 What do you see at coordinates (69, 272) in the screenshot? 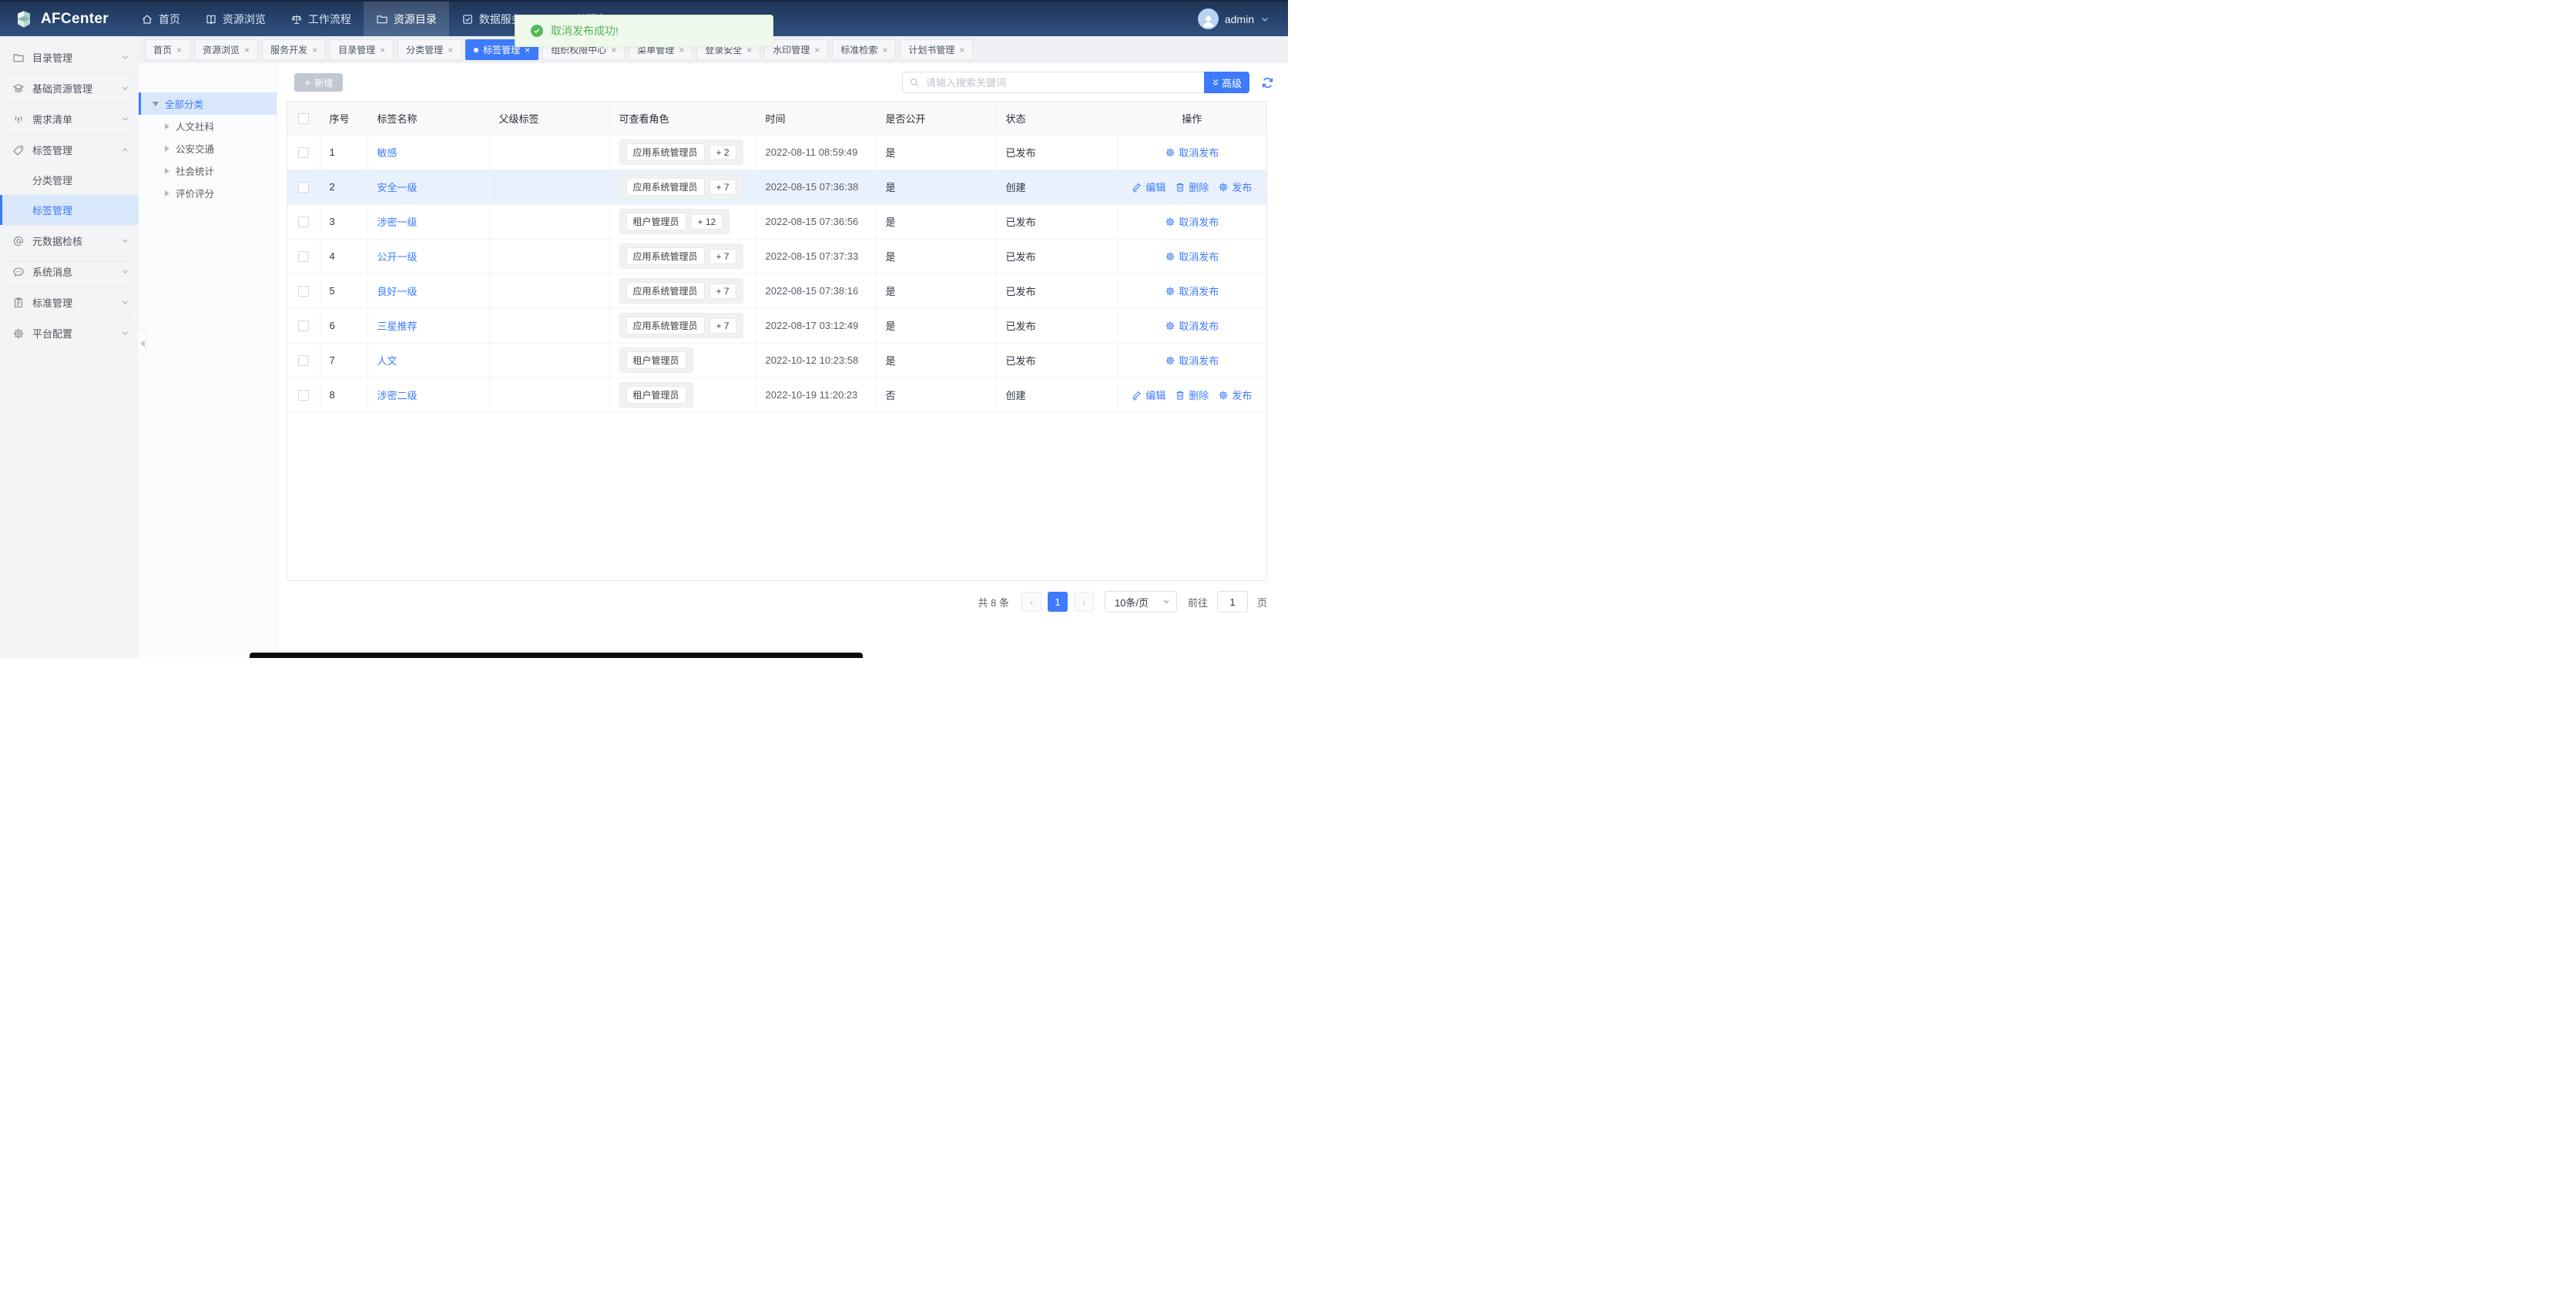
I see `sidebar-item: 系统消息` at bounding box center [69, 272].